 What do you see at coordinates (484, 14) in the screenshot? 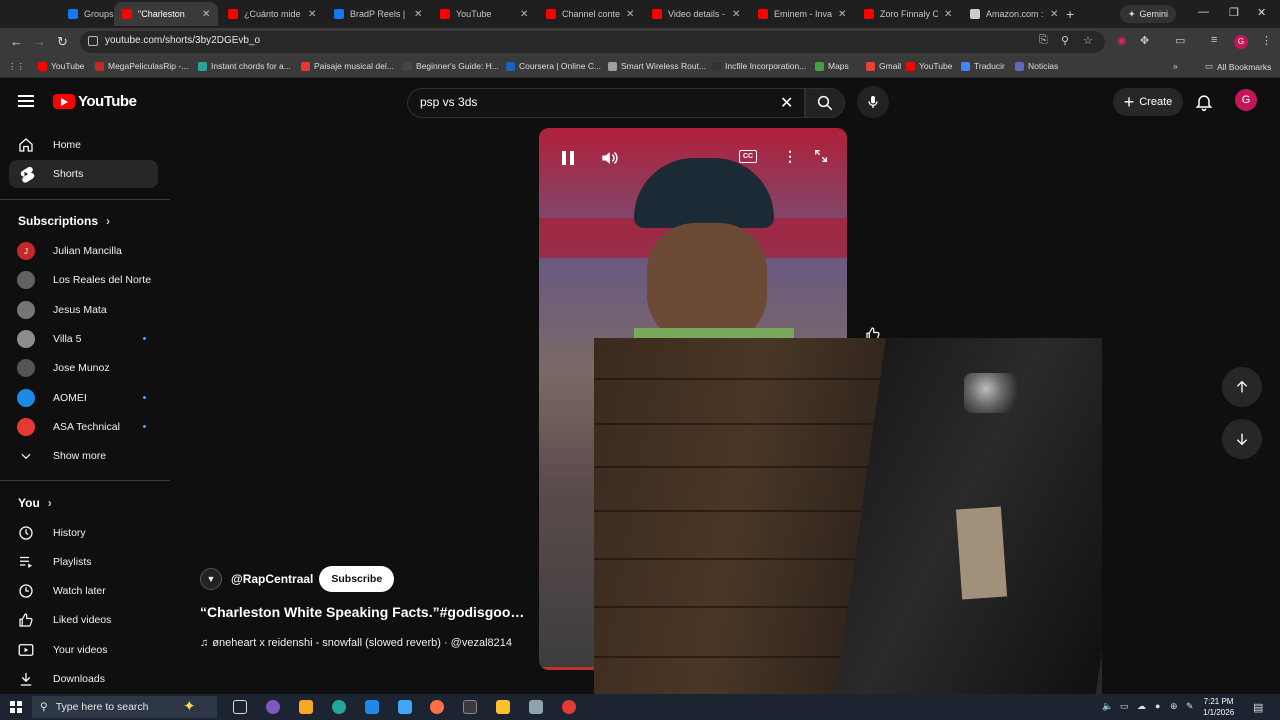
I see `browser-tab: YouTube ✕` at bounding box center [484, 14].